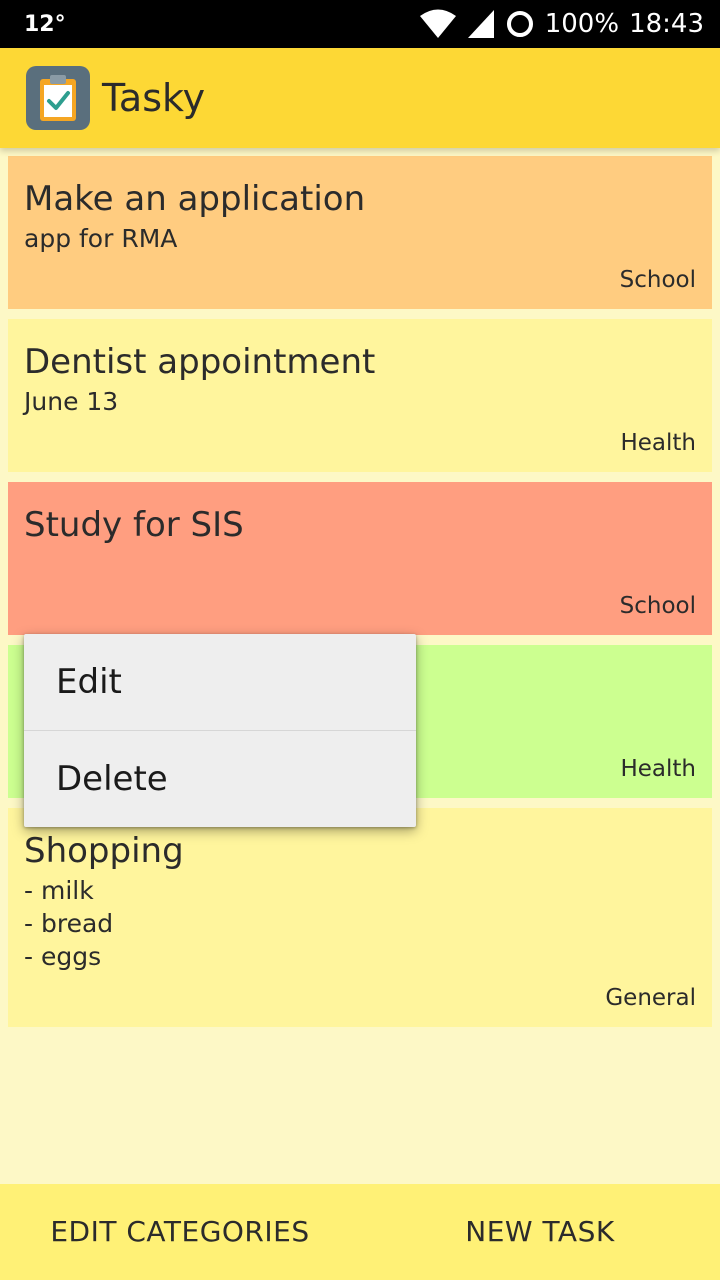  Describe the element at coordinates (481, 24) in the screenshot. I see `signal-icon` at that location.